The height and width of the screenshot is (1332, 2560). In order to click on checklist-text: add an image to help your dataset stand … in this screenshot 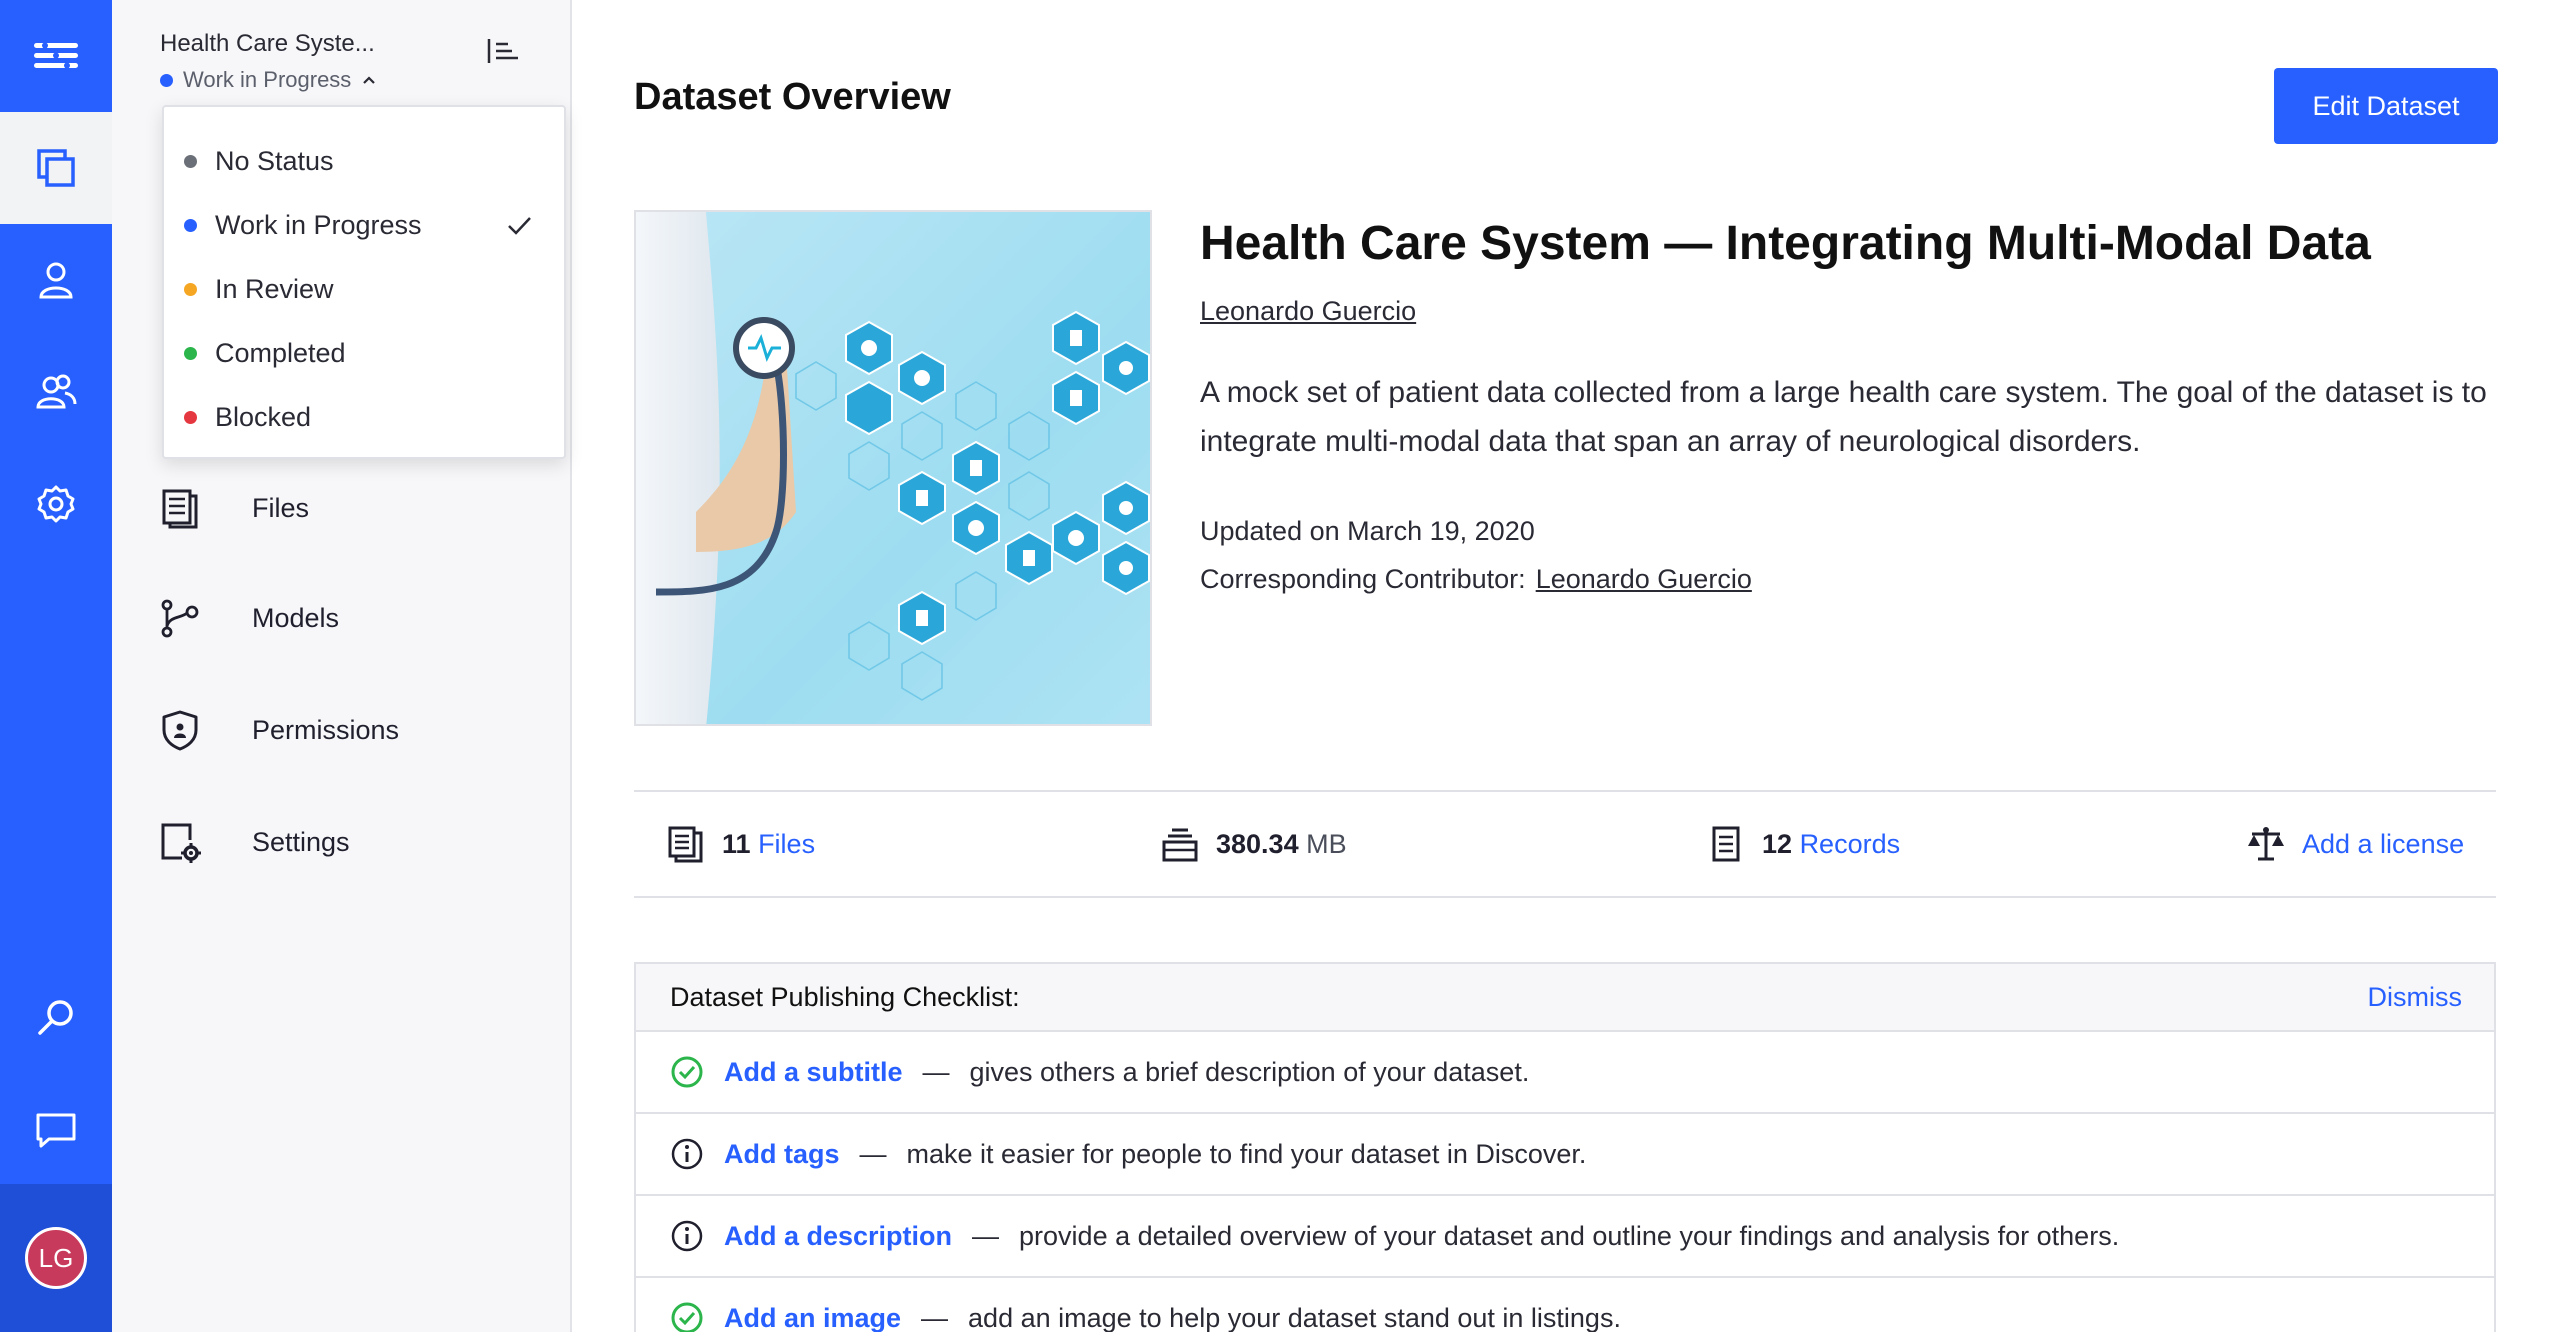, I will do `click(1294, 1317)`.